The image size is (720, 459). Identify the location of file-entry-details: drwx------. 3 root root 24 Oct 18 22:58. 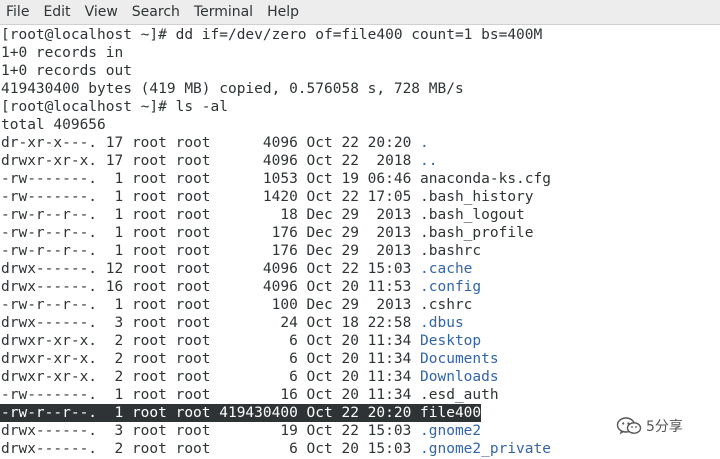
(211, 323).